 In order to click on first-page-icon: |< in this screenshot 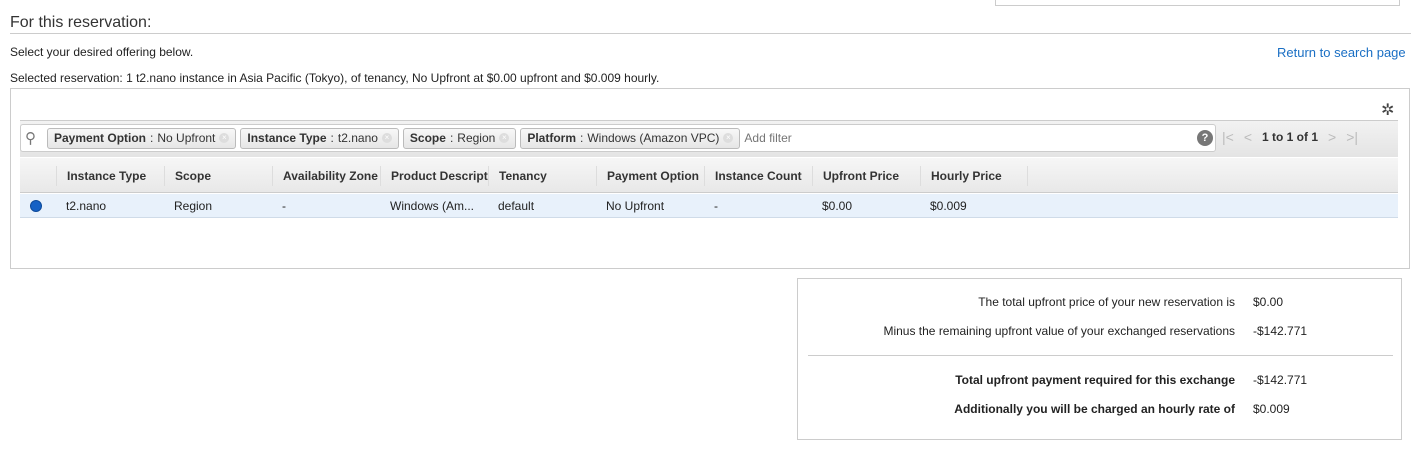, I will do `click(1228, 137)`.